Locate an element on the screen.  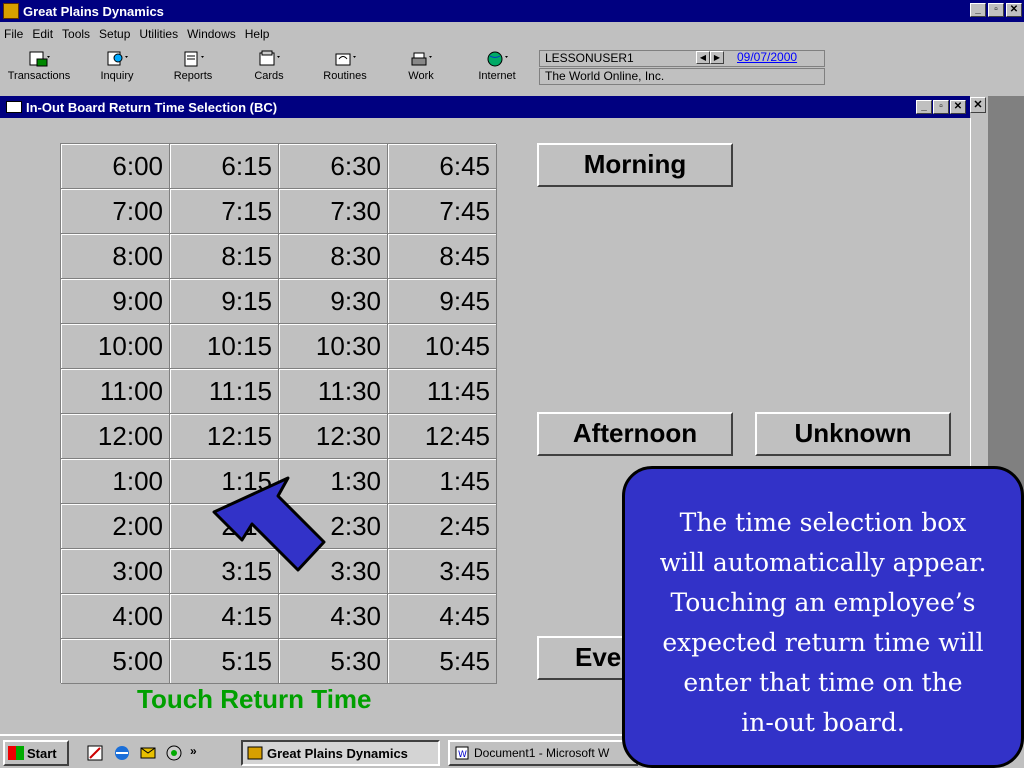
menu-edit: Edit is located at coordinates (42, 34).